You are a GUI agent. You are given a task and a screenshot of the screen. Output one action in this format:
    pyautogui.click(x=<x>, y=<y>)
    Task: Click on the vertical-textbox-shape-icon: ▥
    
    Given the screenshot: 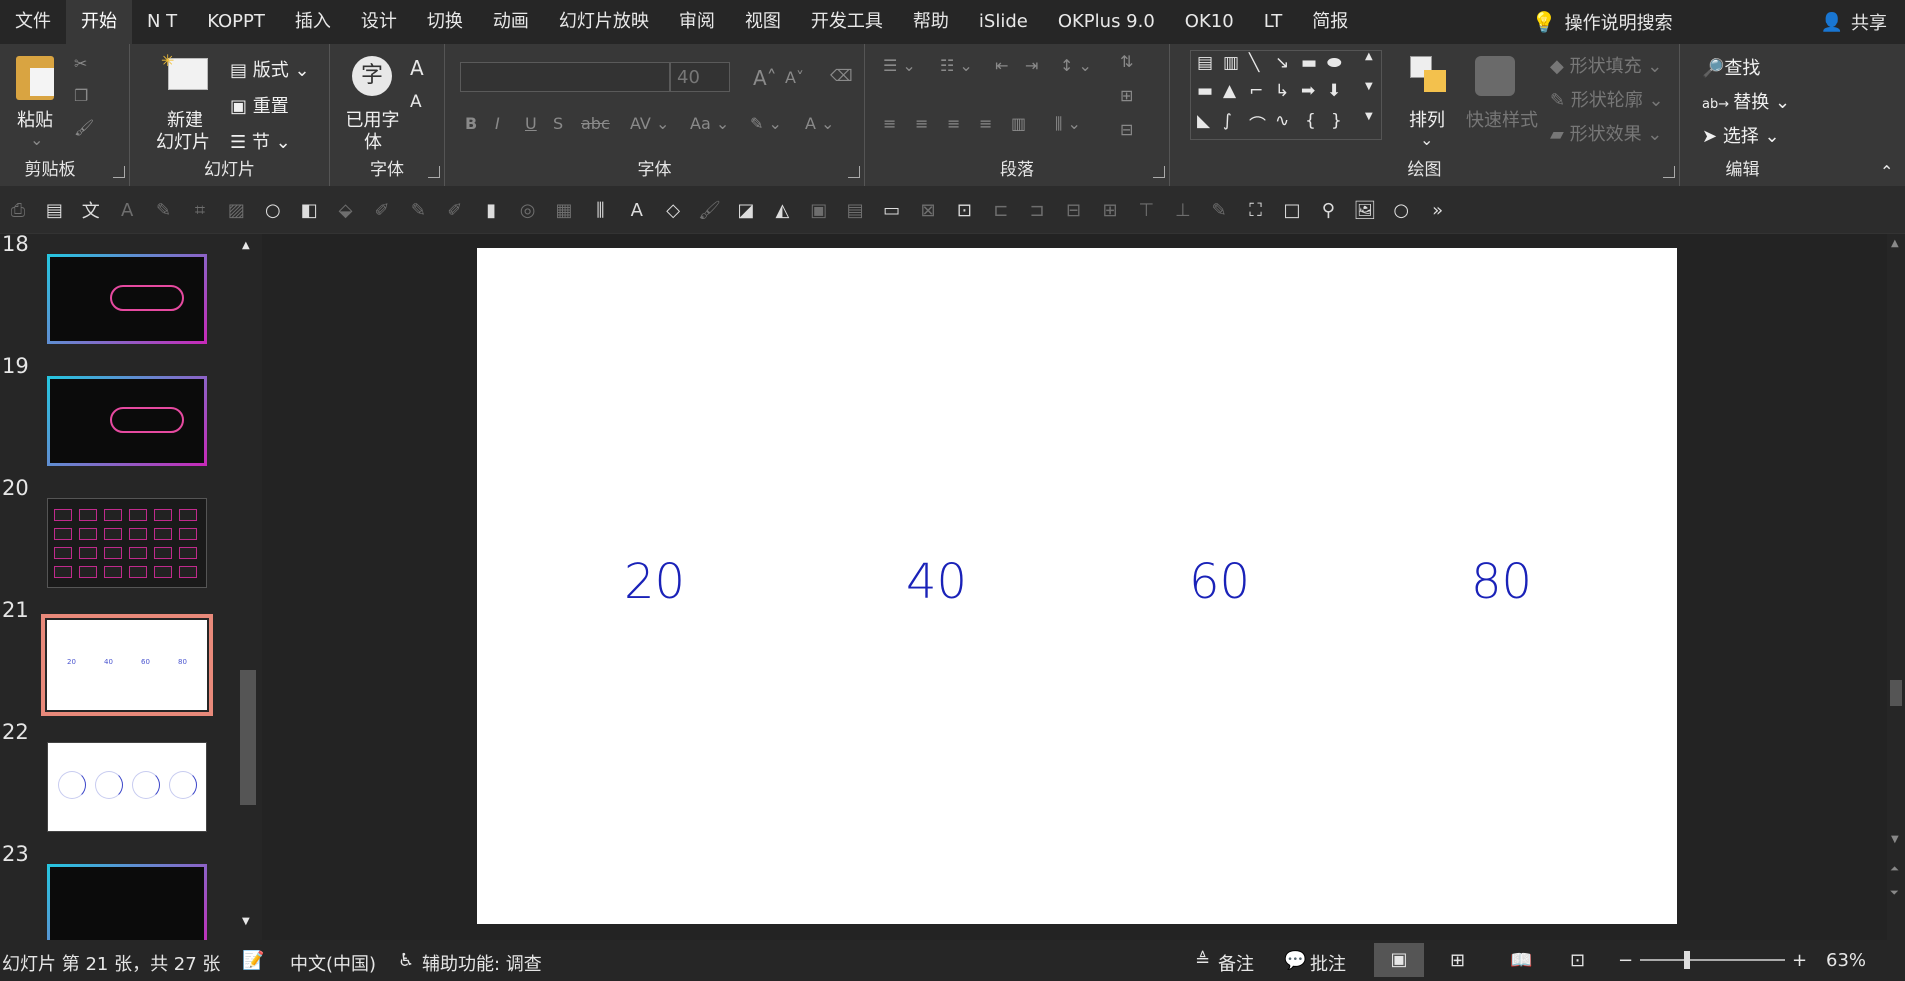 What is the action you would take?
    pyautogui.click(x=1231, y=63)
    